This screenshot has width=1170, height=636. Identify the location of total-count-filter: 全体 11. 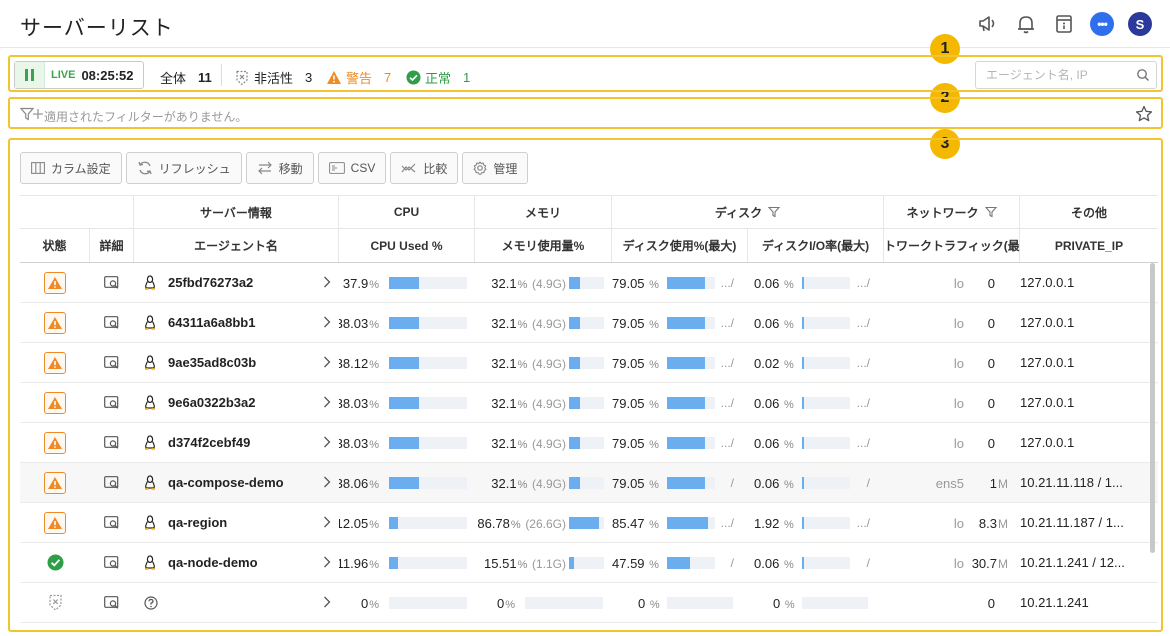
(186, 77).